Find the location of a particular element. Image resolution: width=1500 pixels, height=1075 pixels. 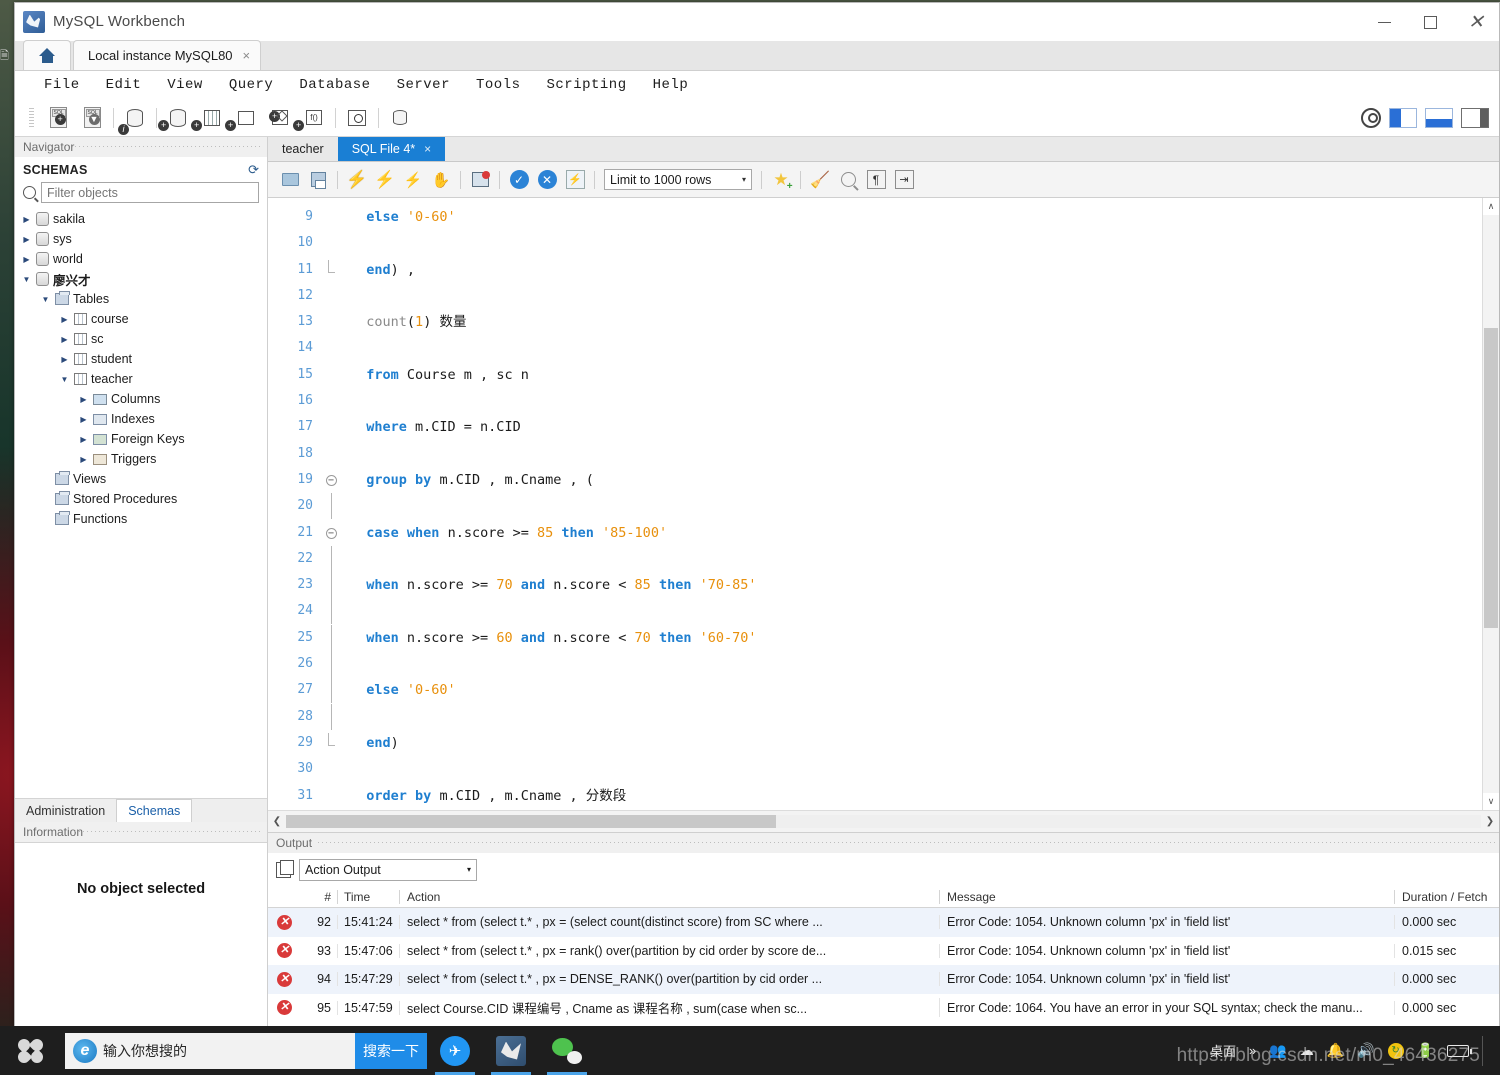

toggle-wrapping-icon: ⇥ is located at coordinates (904, 180).